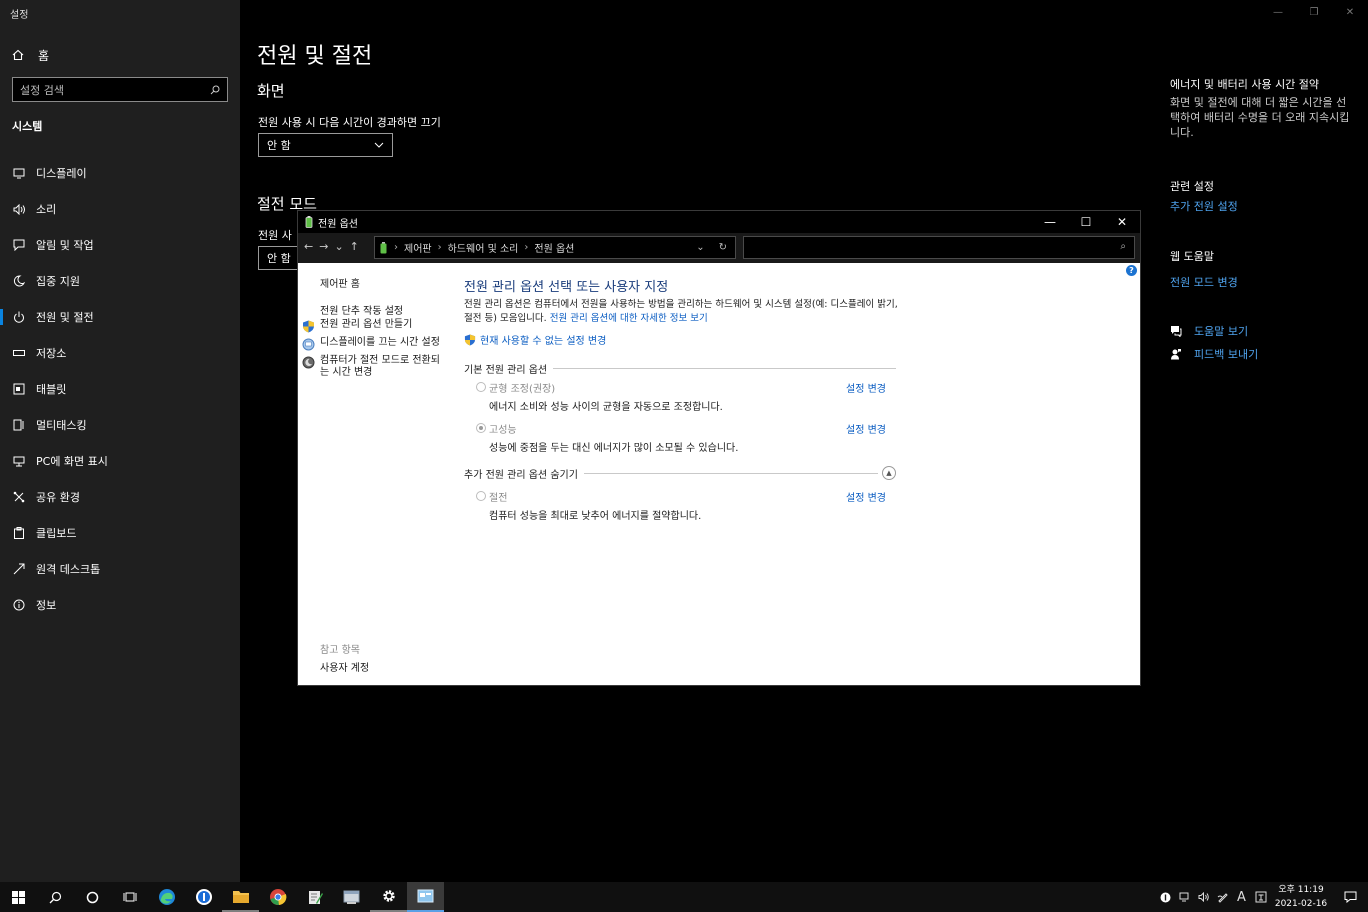 This screenshot has width=1368, height=912. What do you see at coordinates (723, 247) in the screenshot?
I see `refresh-button: ↻` at bounding box center [723, 247].